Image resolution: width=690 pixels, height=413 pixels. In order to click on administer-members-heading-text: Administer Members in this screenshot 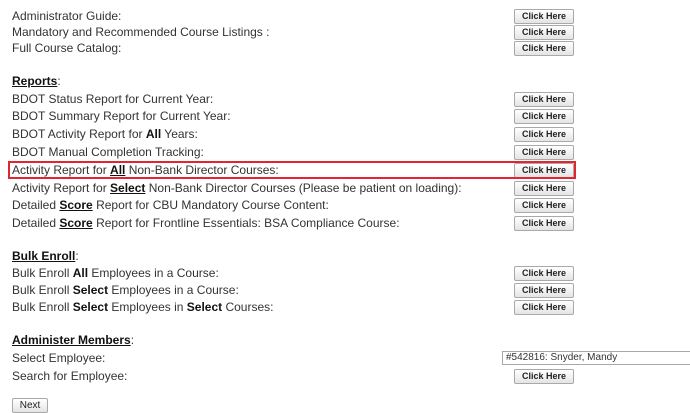, I will do `click(71, 340)`.